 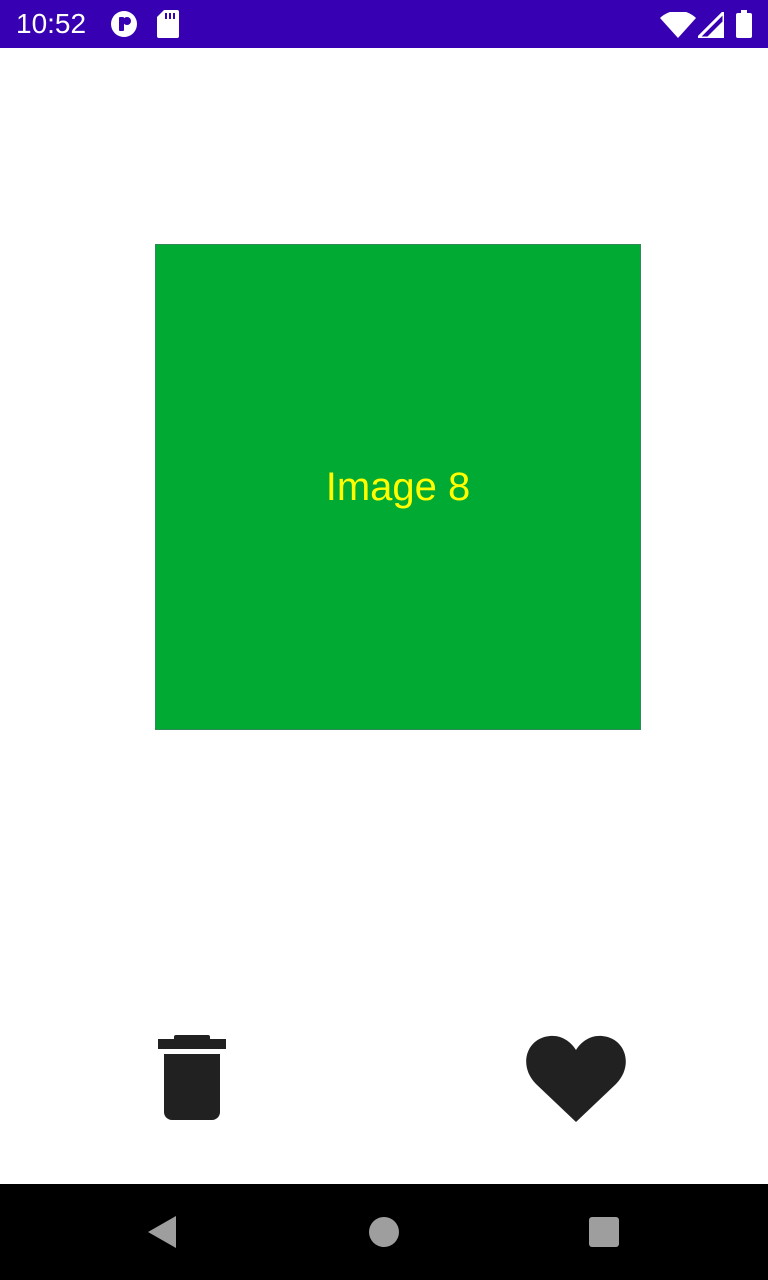 I want to click on status-bar: 10:52, so click(x=384, y=24).